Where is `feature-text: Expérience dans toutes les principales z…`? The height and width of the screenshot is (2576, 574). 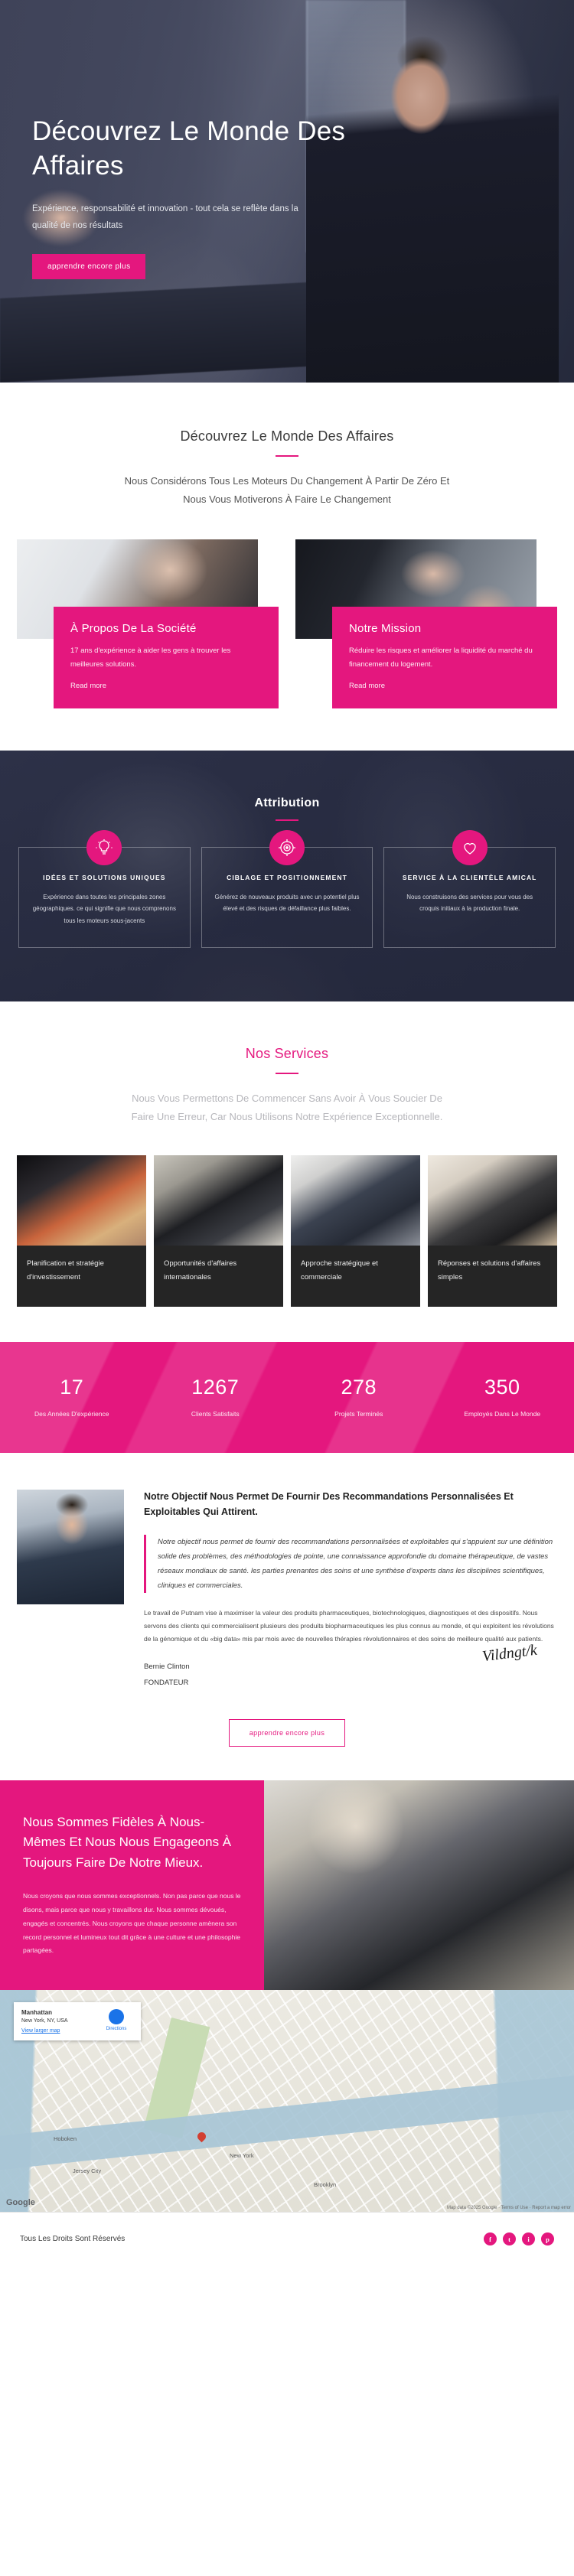 feature-text: Expérience dans toutes les principales z… is located at coordinates (104, 909).